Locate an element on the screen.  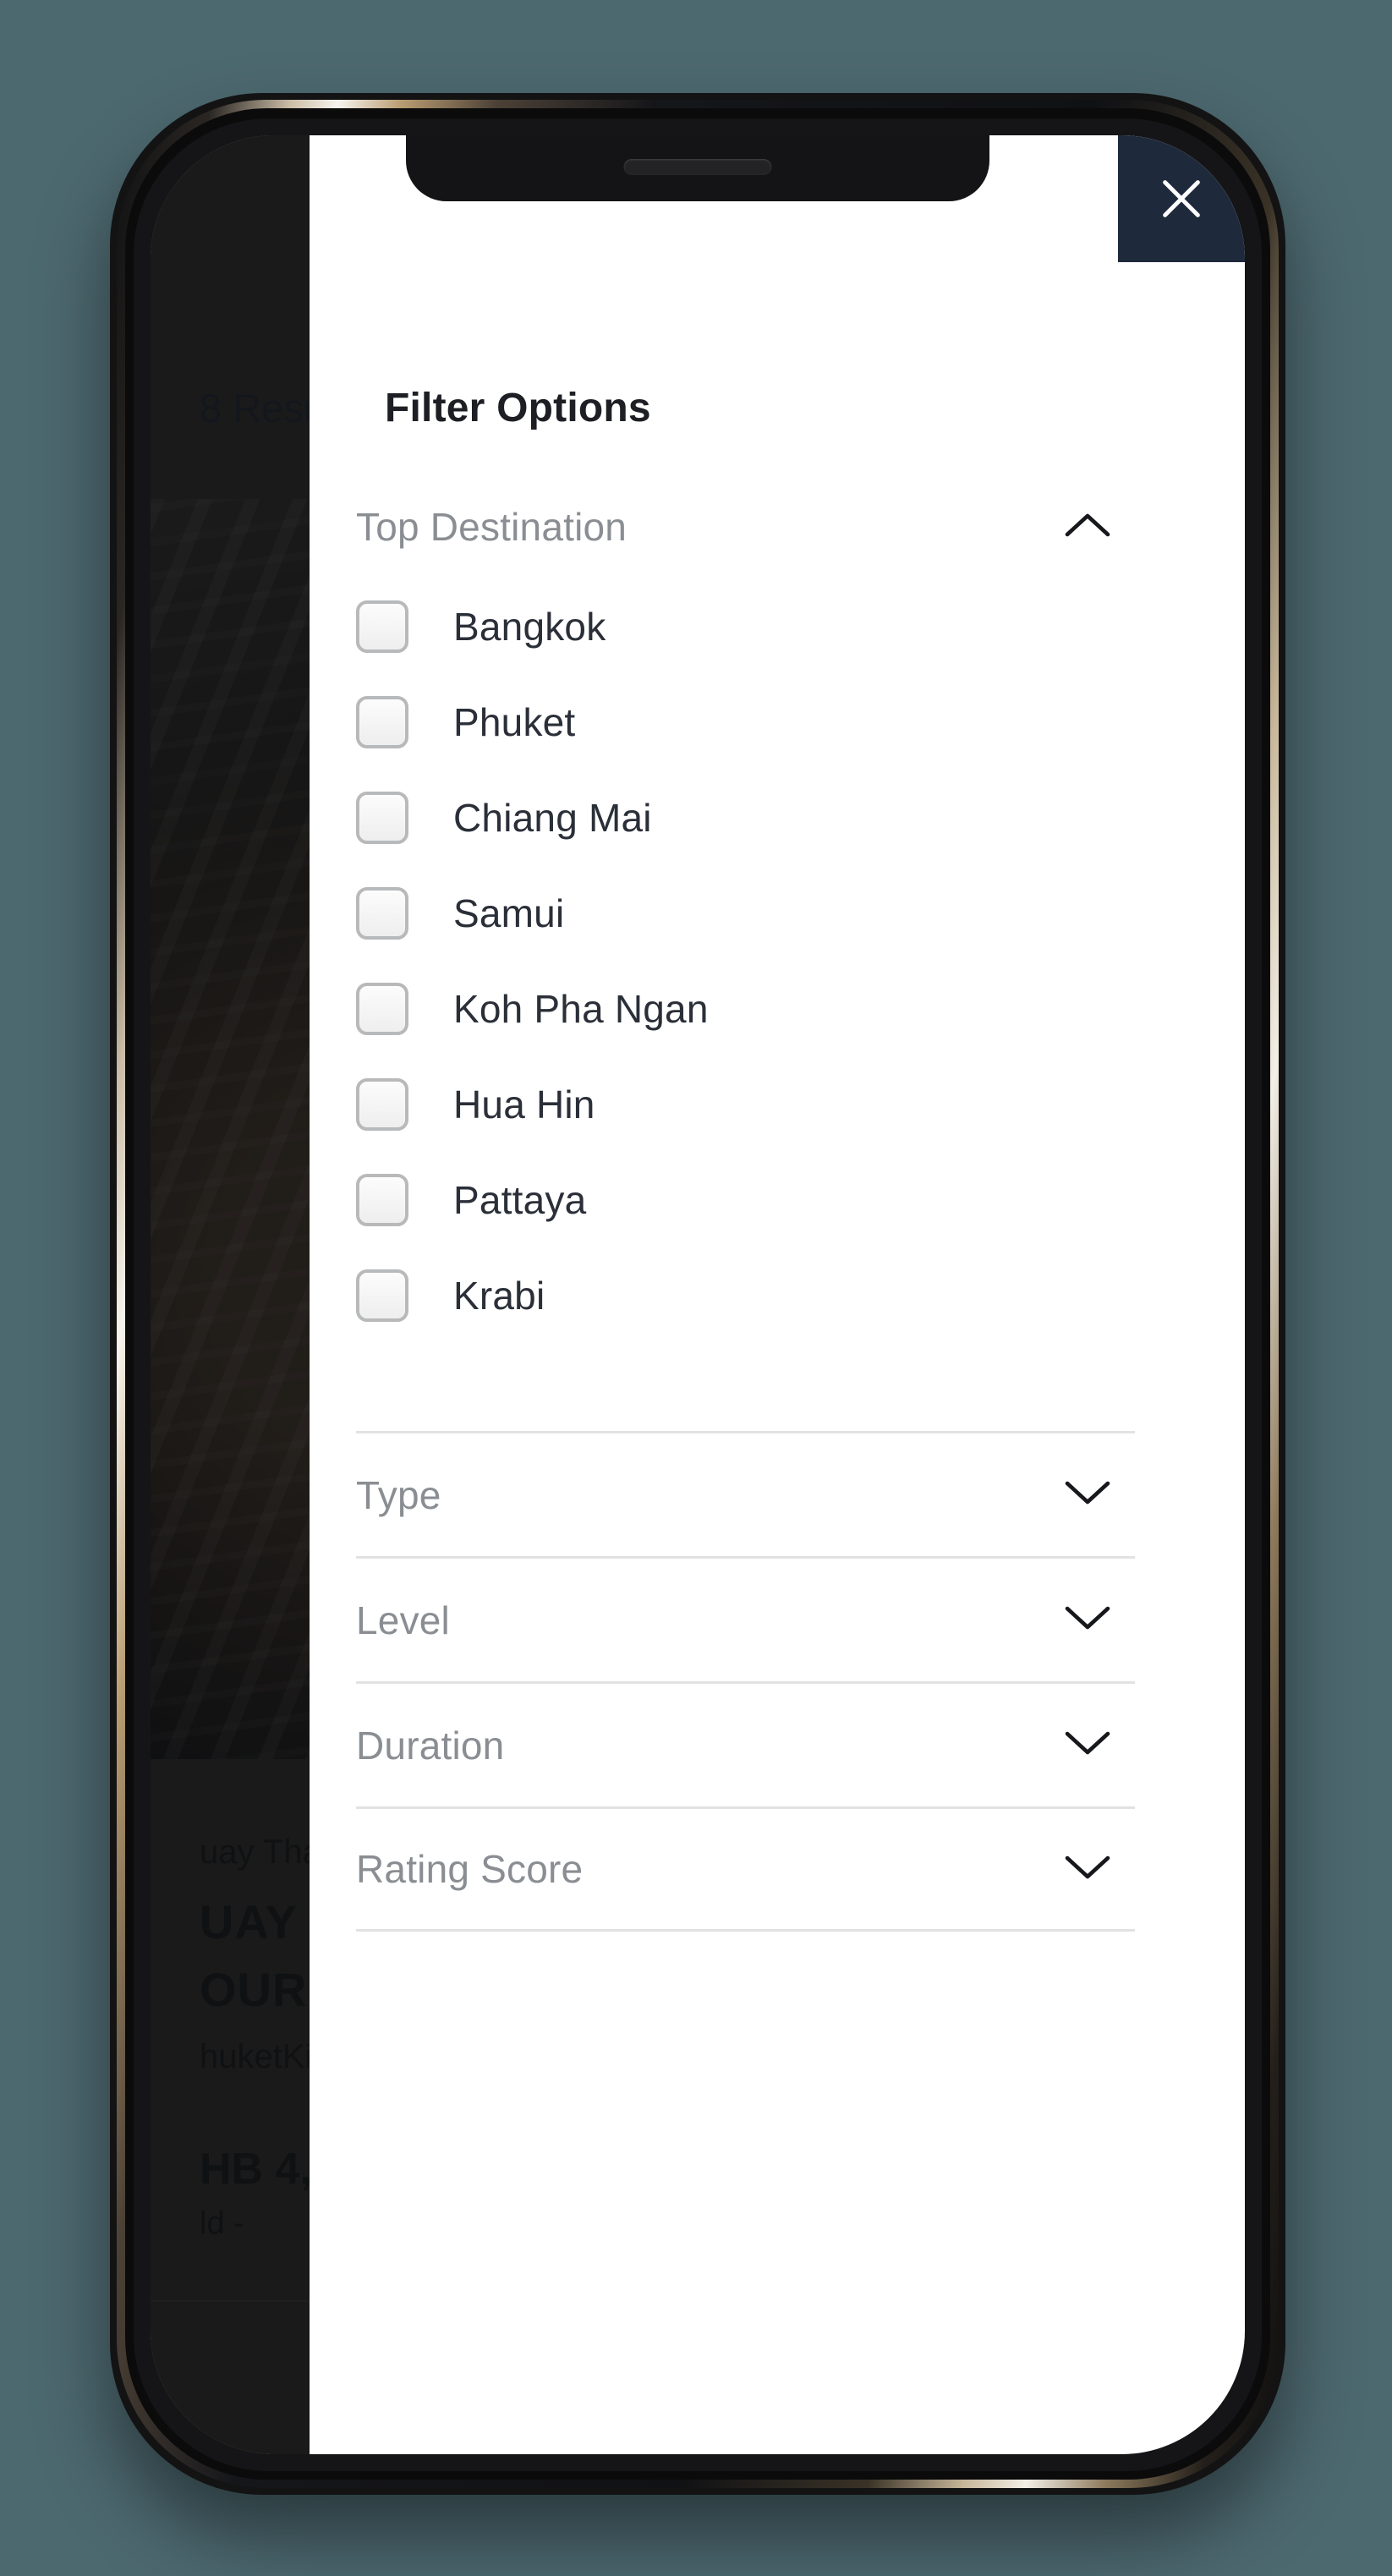
filter-group-rating-score: Rating Score is located at coordinates (746, 1869).